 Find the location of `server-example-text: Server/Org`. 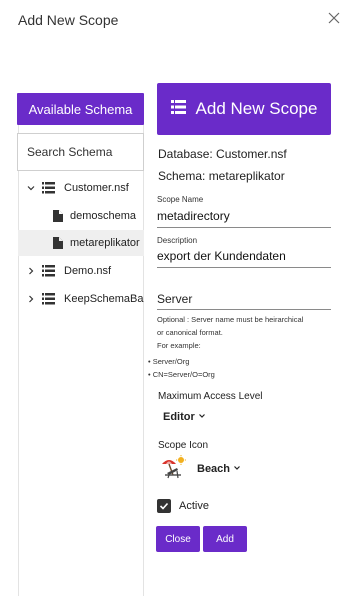

server-example-text: Server/Org is located at coordinates (171, 361).